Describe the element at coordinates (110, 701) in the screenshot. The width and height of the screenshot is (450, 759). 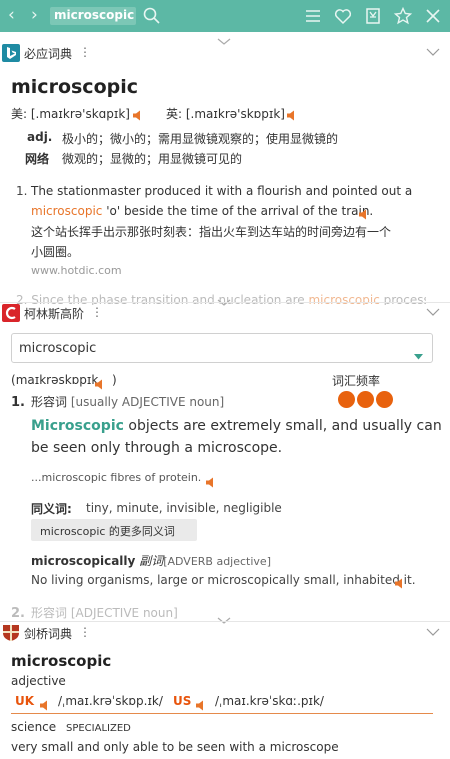
I see `uk-pronunciation: /ˌmaɪ.krəˈskɒp.ɪk/` at that location.